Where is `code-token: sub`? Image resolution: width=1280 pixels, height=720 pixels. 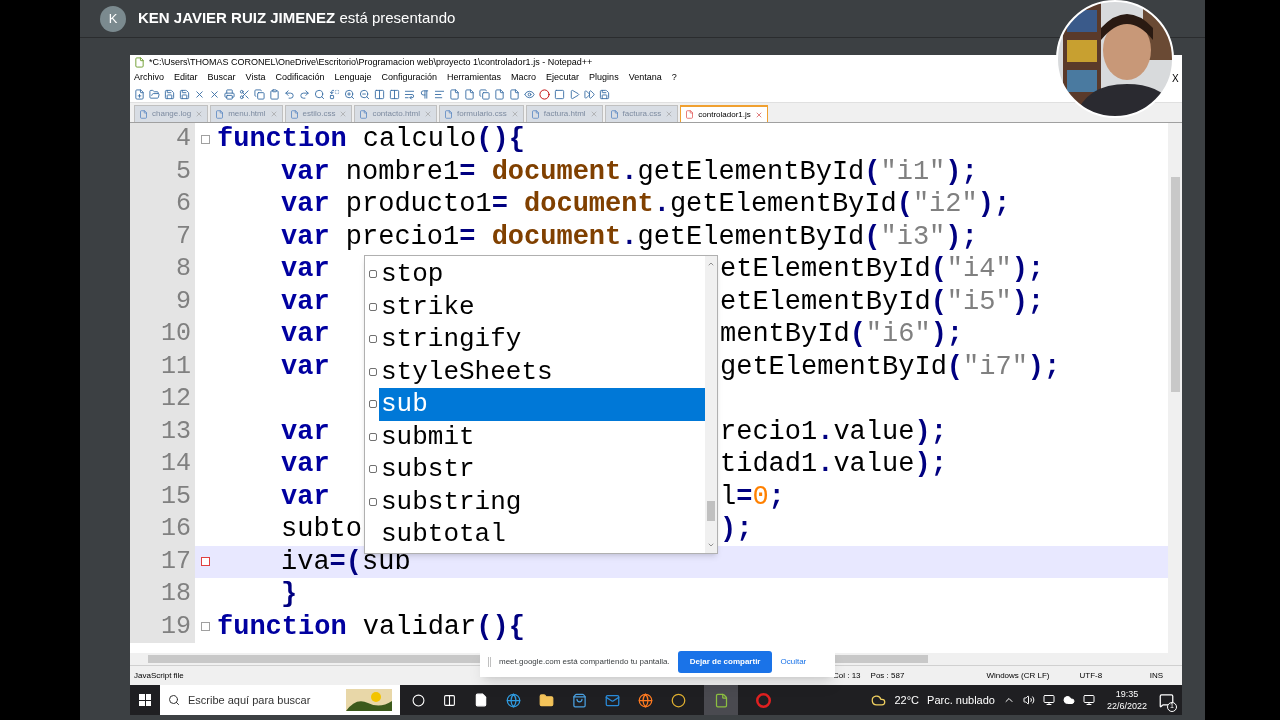 code-token: sub is located at coordinates (386, 561).